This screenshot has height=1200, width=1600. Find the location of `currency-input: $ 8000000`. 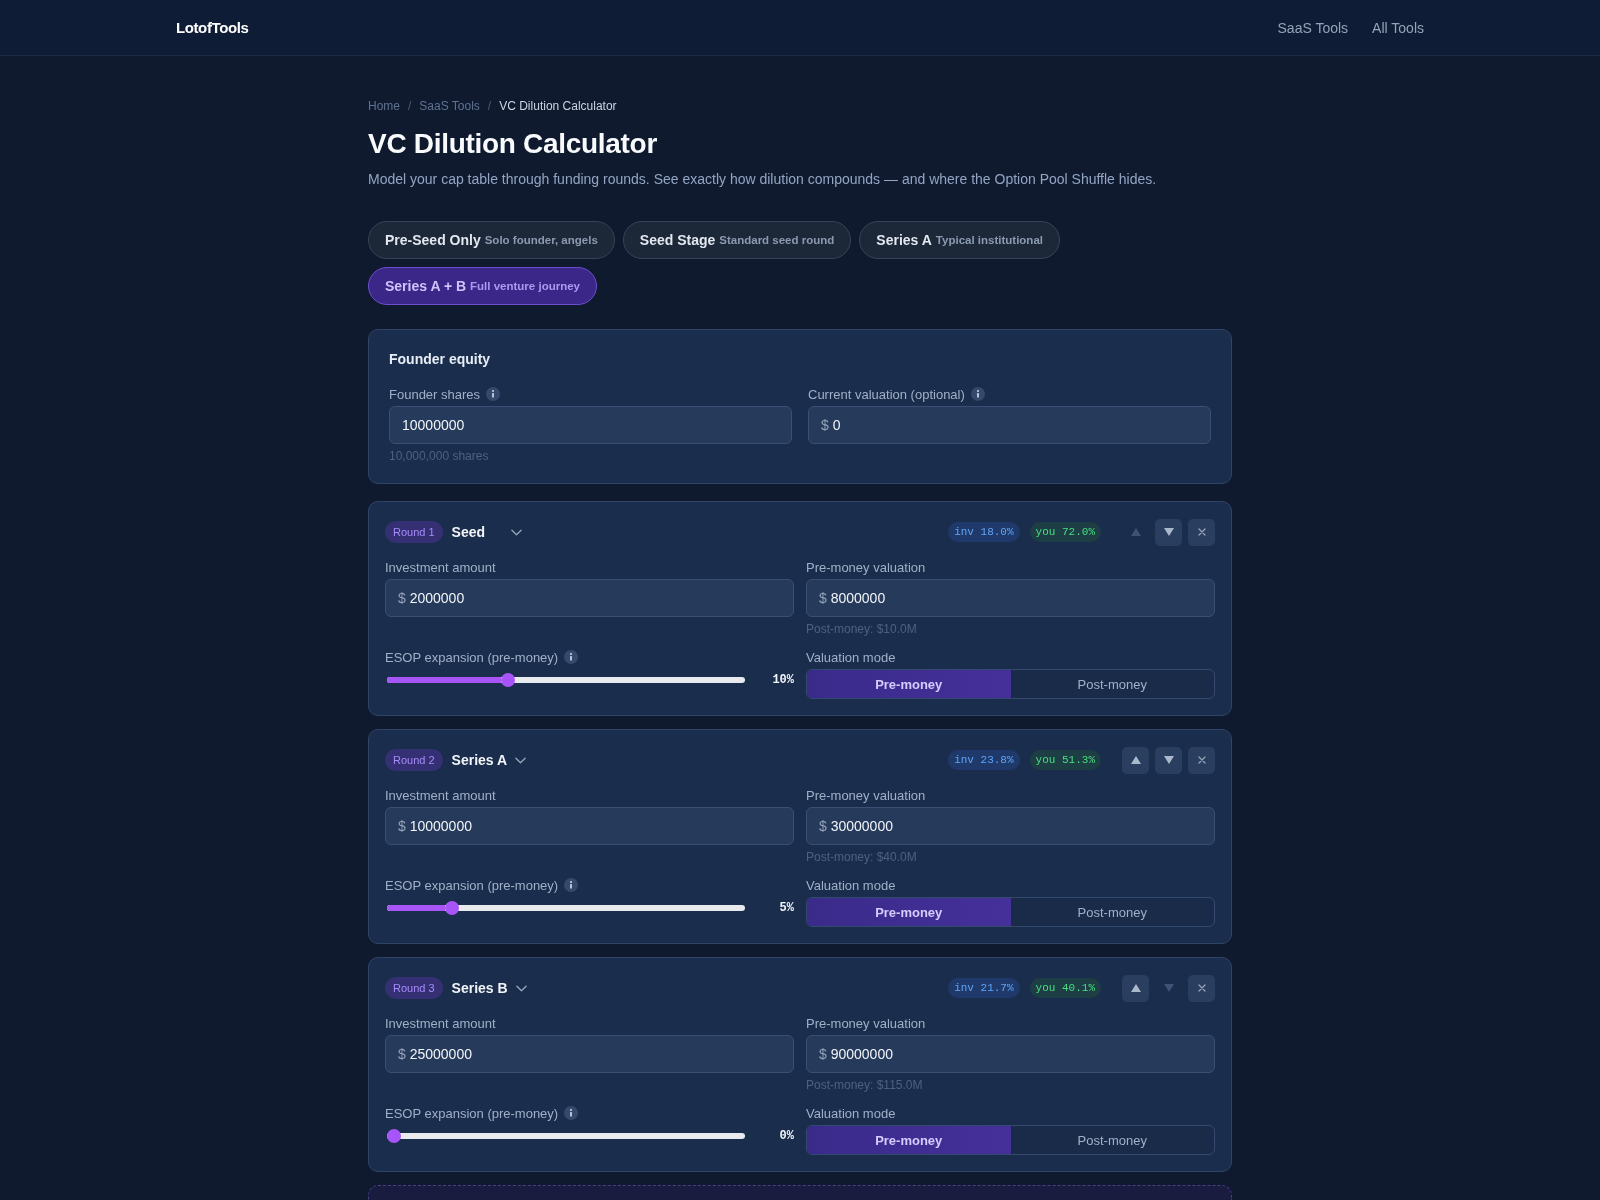

currency-input: $ 8000000 is located at coordinates (1010, 598).